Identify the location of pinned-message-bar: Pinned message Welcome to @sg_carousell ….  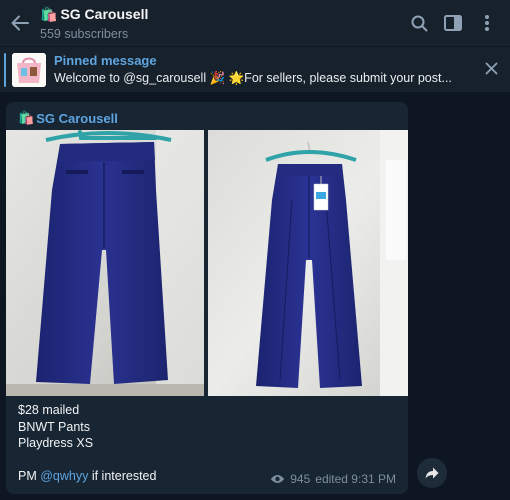
(255, 69).